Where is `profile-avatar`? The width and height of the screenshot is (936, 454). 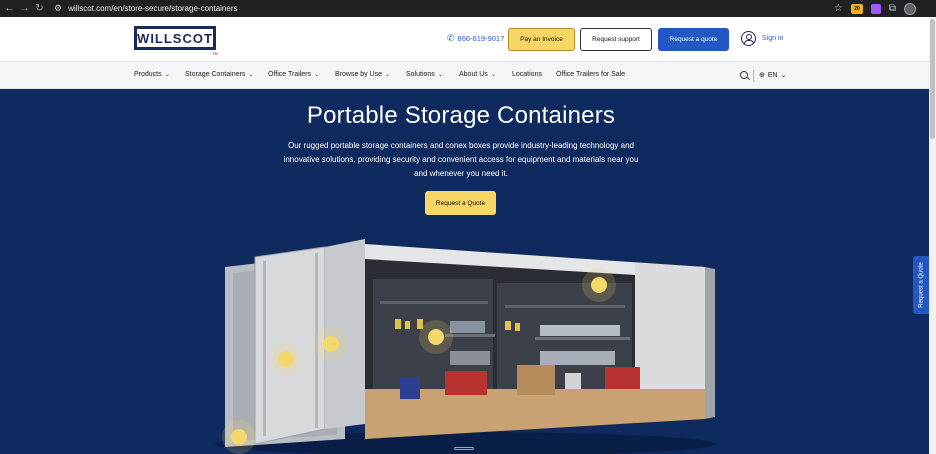 profile-avatar is located at coordinates (910, 8).